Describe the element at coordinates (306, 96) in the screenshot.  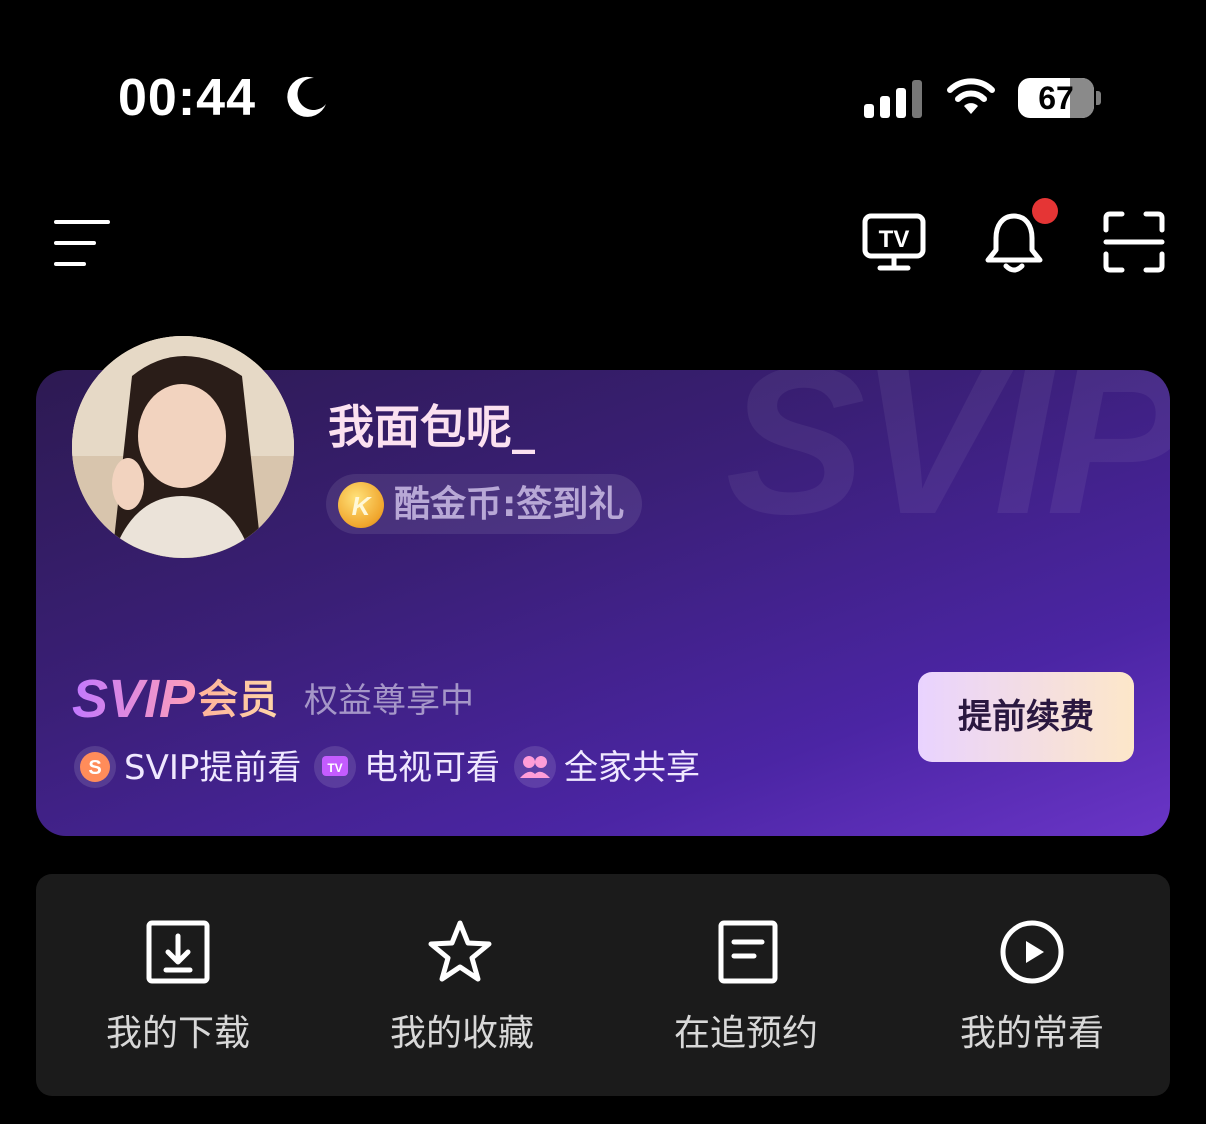
I see `moon-icon` at that location.